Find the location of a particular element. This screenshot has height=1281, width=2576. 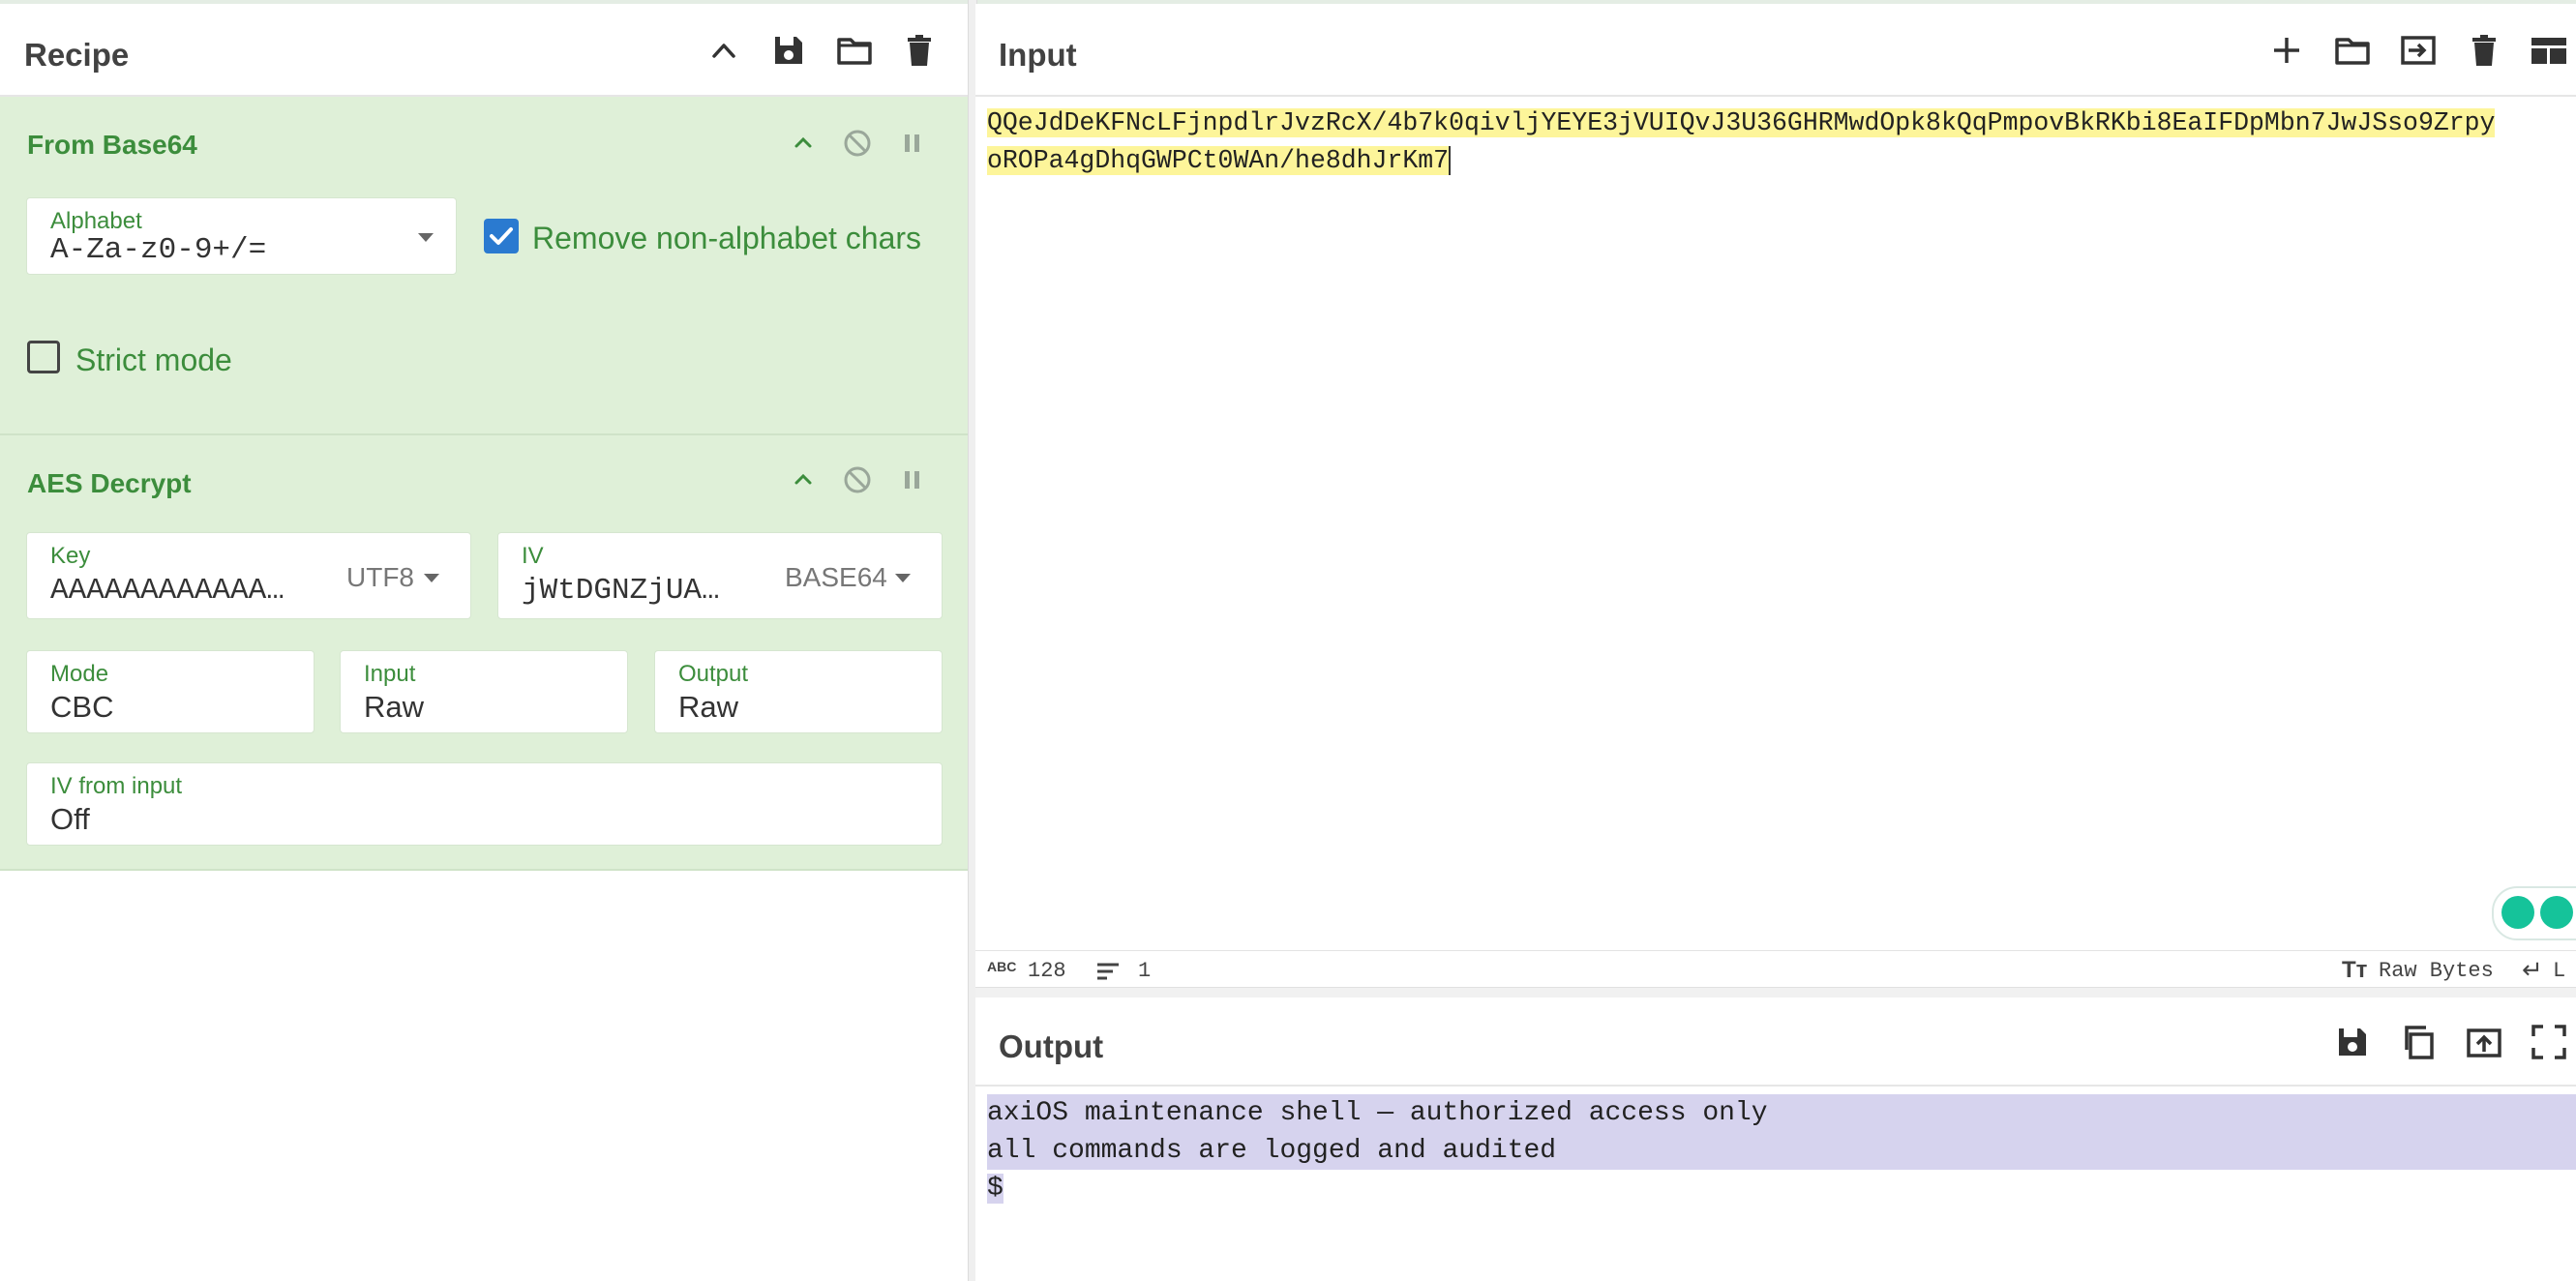

field-label: Input is located at coordinates (390, 674).